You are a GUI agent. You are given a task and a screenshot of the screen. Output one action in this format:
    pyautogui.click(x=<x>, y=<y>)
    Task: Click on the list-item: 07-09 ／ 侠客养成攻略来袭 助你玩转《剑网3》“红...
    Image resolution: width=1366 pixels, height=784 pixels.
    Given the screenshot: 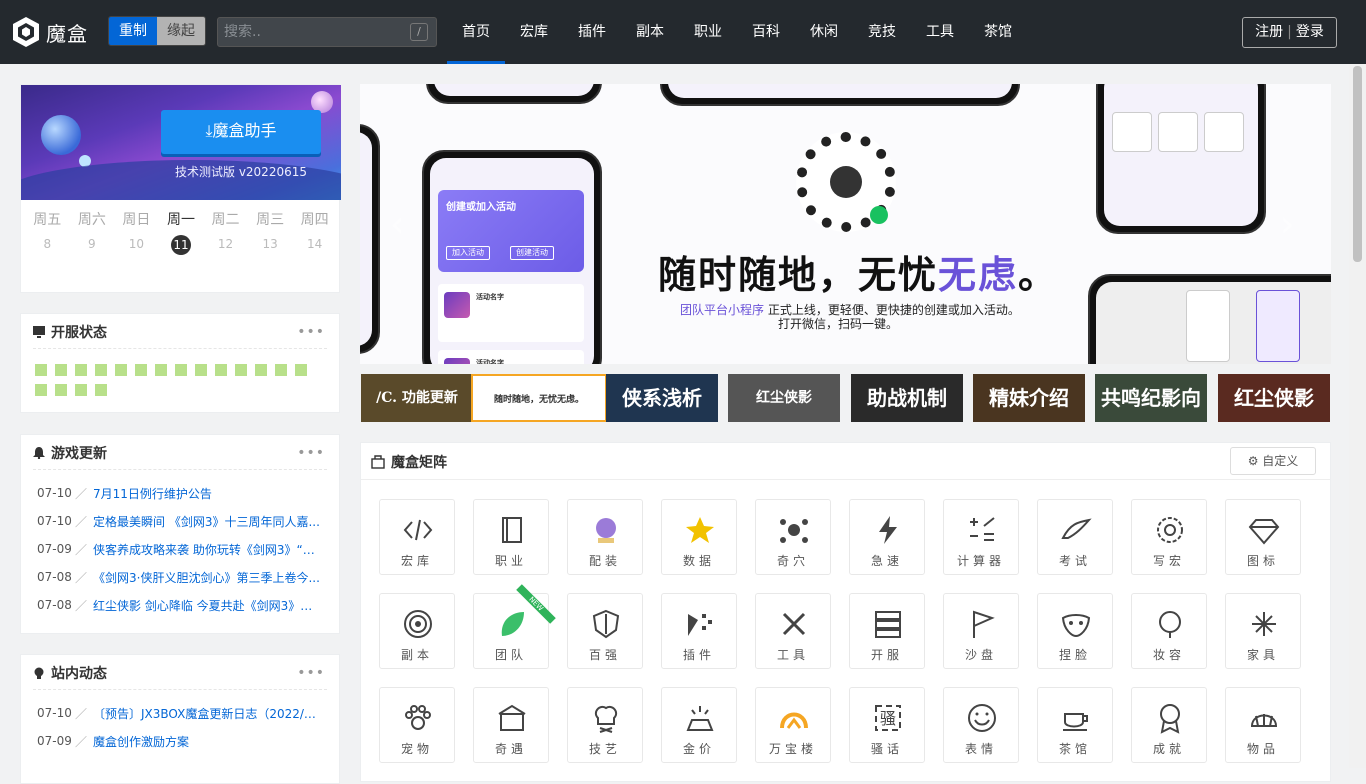 What is the action you would take?
    pyautogui.click(x=182, y=549)
    